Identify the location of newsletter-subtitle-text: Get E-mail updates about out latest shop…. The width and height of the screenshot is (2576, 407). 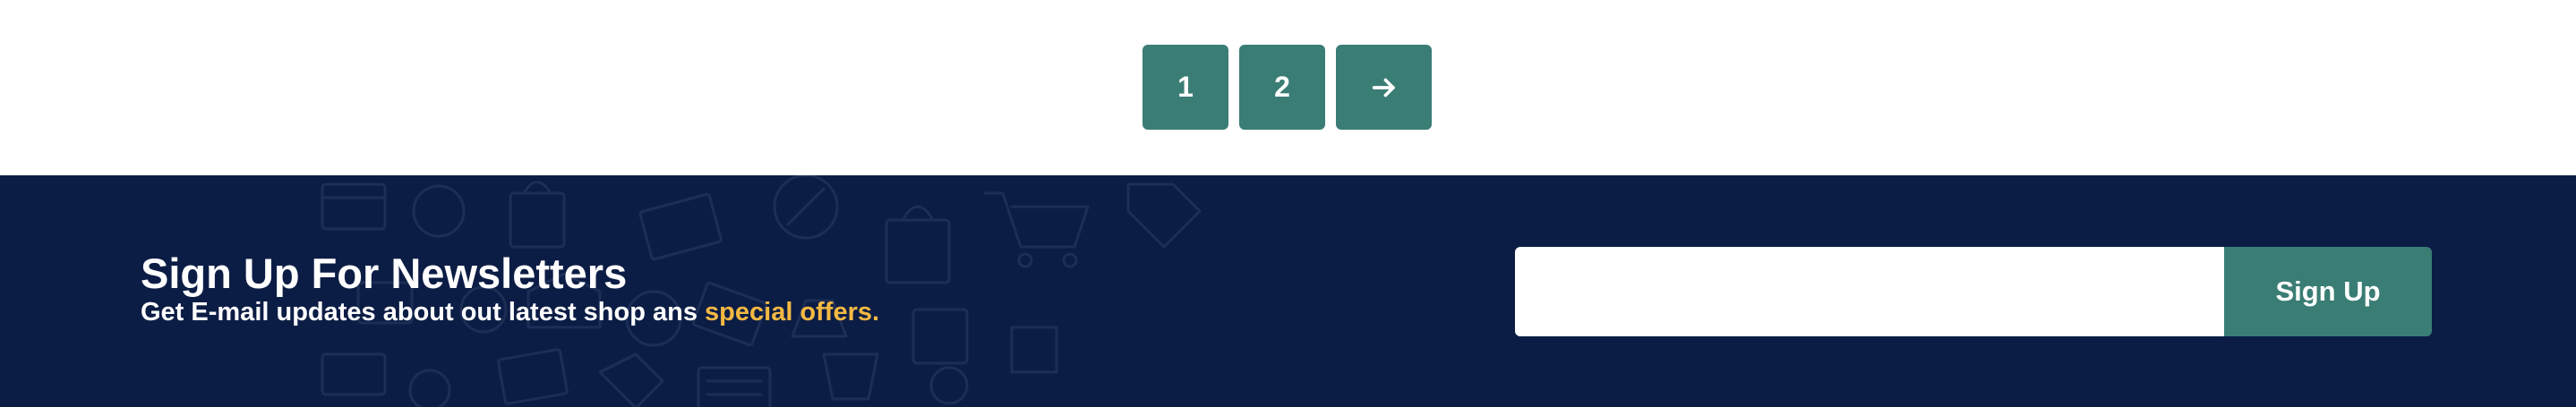
(424, 312).